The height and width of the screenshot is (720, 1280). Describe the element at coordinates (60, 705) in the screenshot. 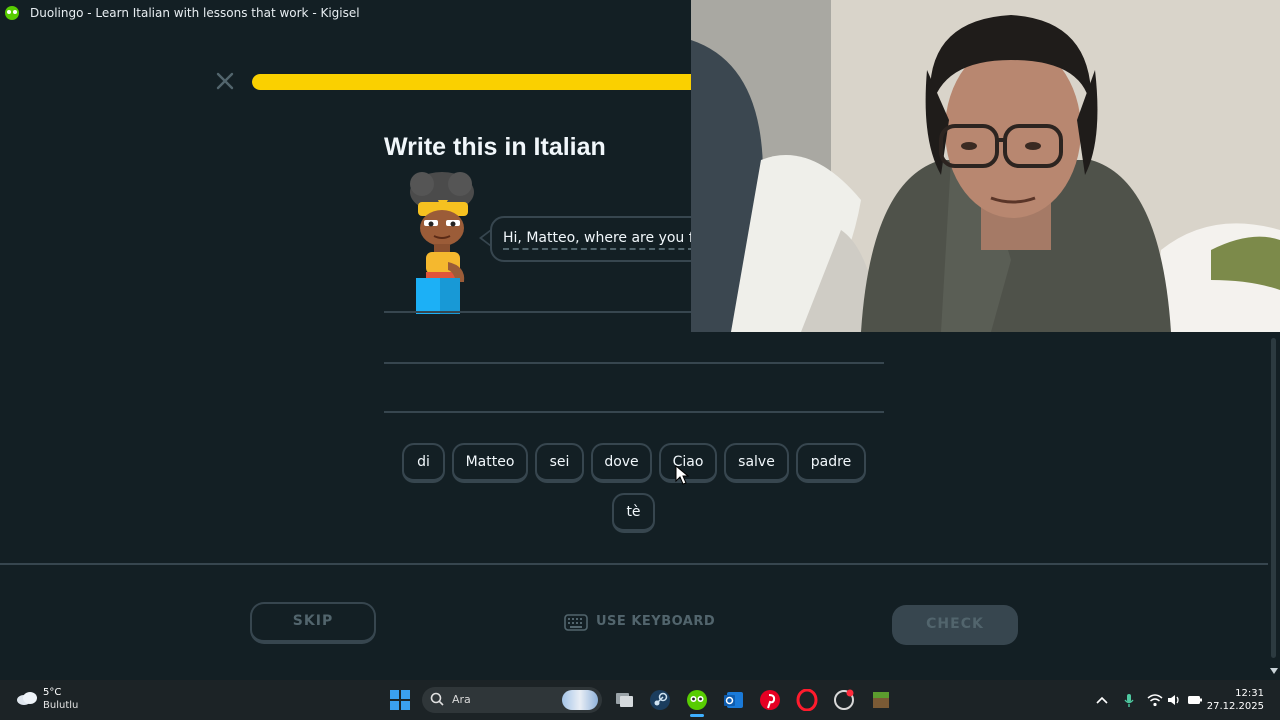

I see `weather-condition: Bulutlu` at that location.